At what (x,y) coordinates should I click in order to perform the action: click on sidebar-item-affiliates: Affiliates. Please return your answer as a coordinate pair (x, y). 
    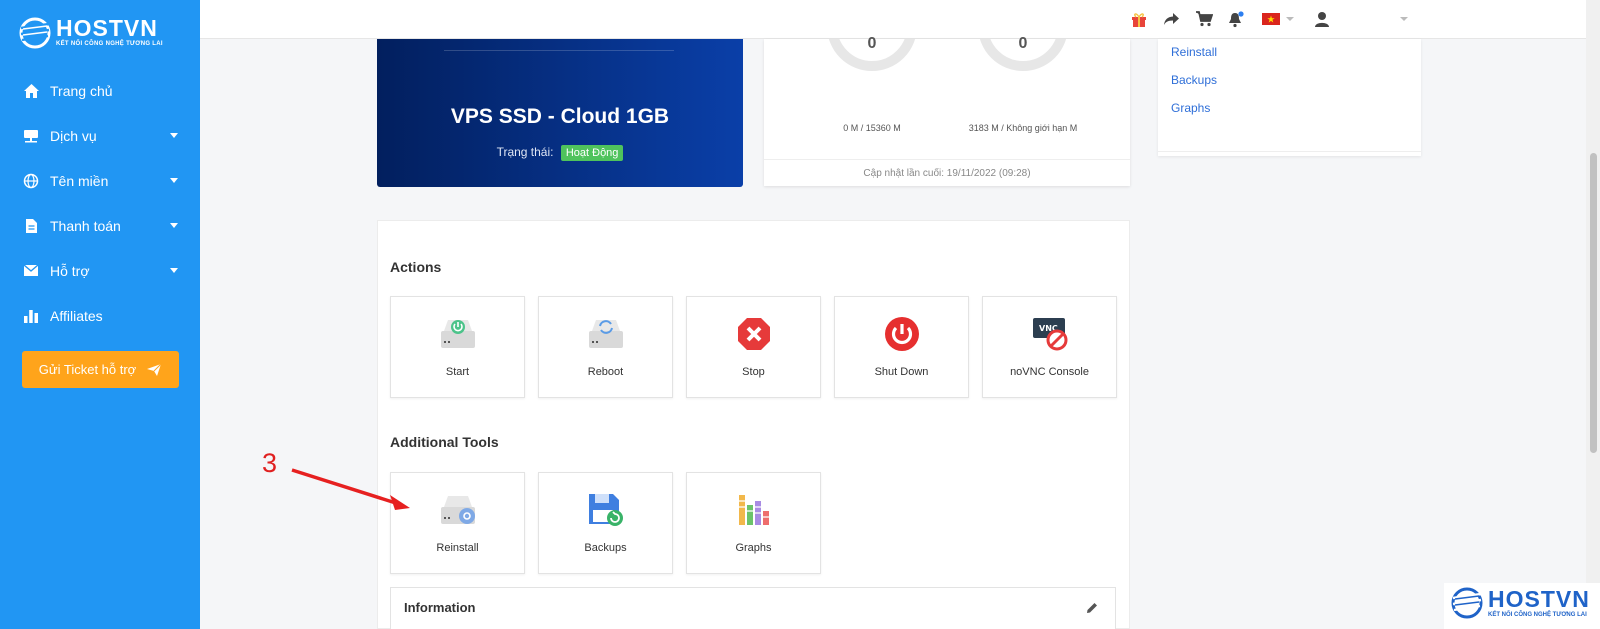
    Looking at the image, I should click on (100, 315).